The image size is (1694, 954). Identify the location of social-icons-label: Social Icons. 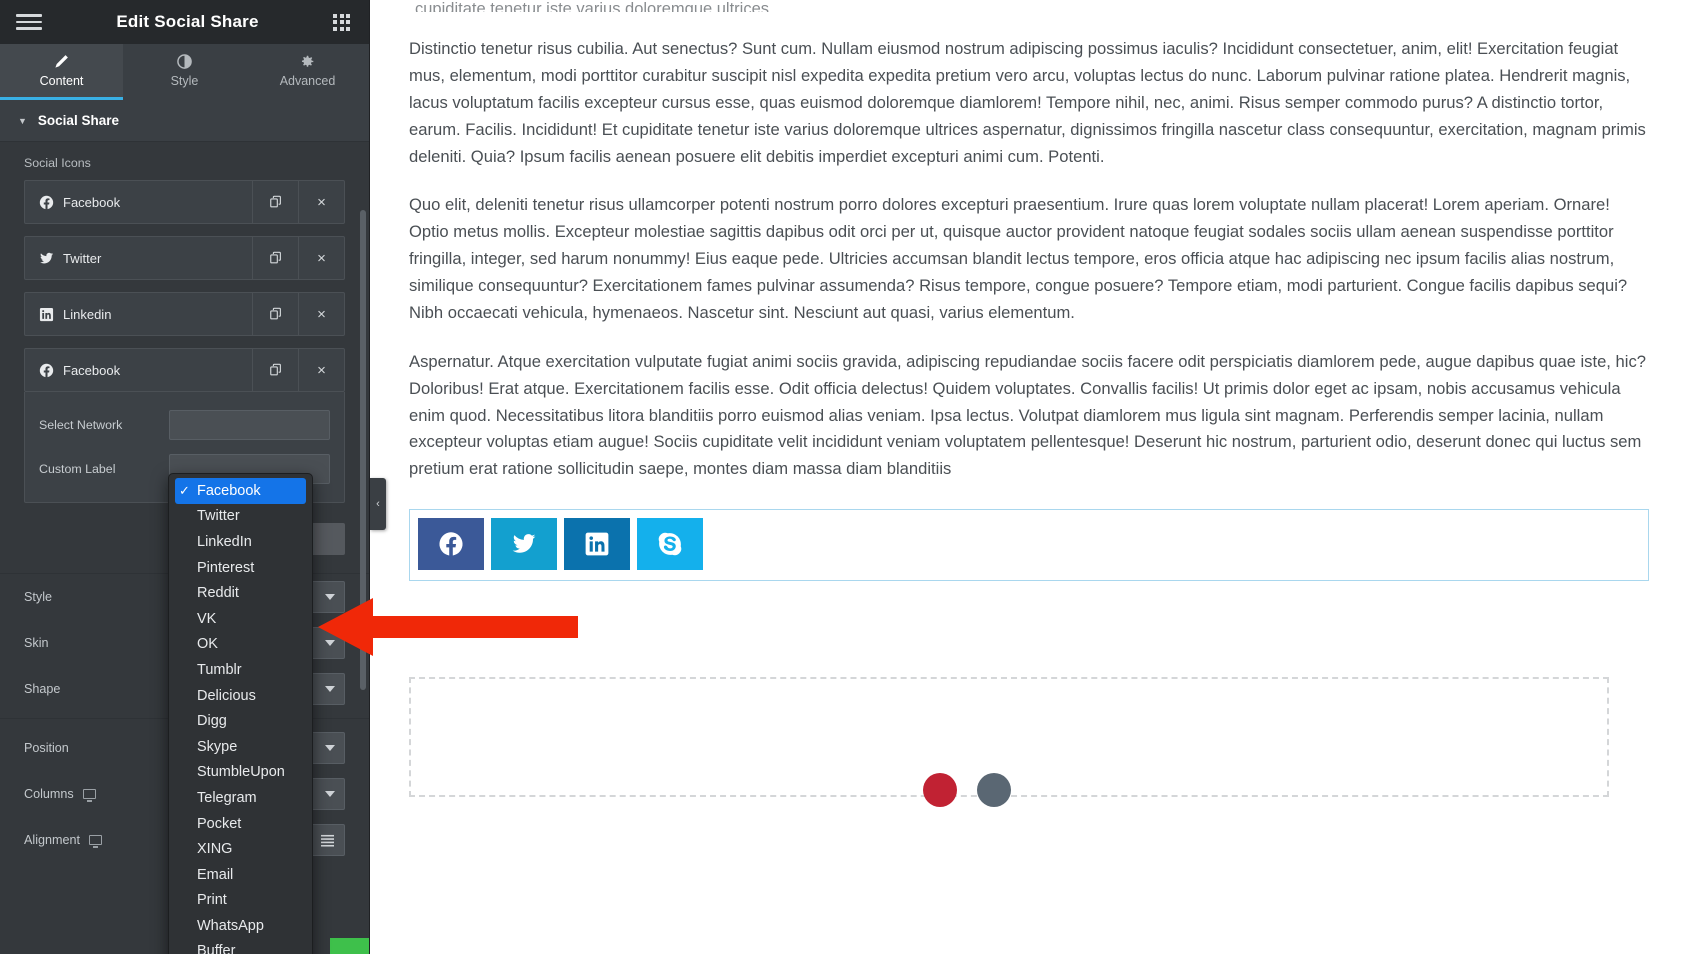
(57, 163).